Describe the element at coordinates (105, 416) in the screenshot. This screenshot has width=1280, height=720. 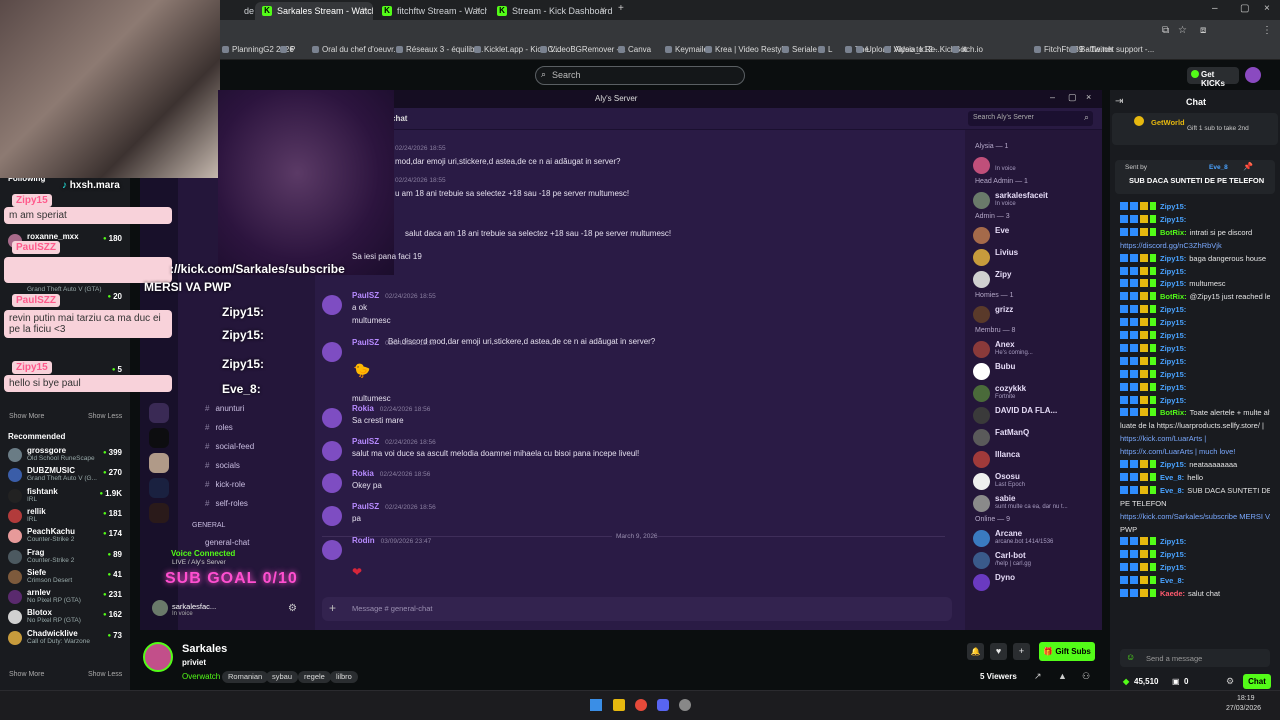
I see `show-less-link: Show Less` at that location.